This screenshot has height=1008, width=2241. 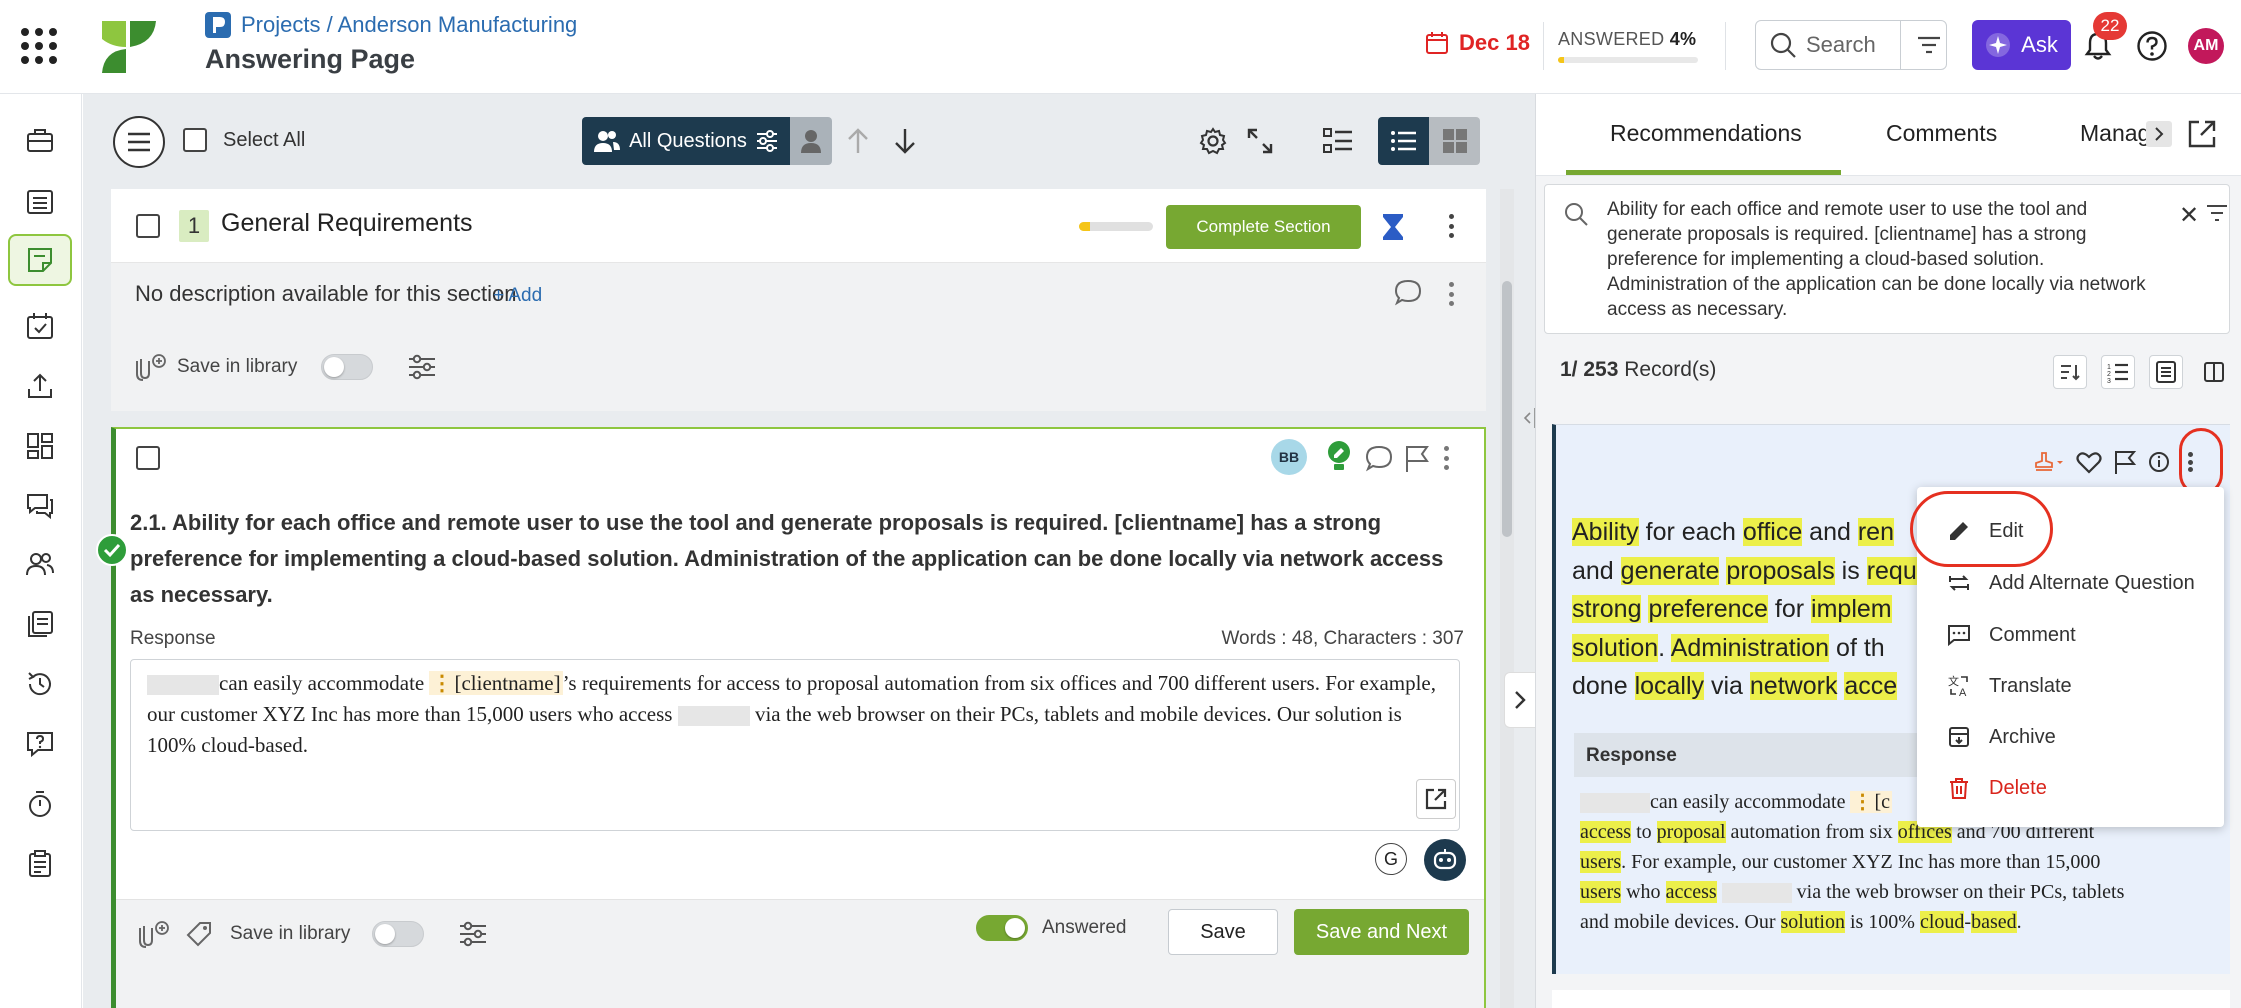 I want to click on save-and-next-button: Save and Next, so click(x=1381, y=932).